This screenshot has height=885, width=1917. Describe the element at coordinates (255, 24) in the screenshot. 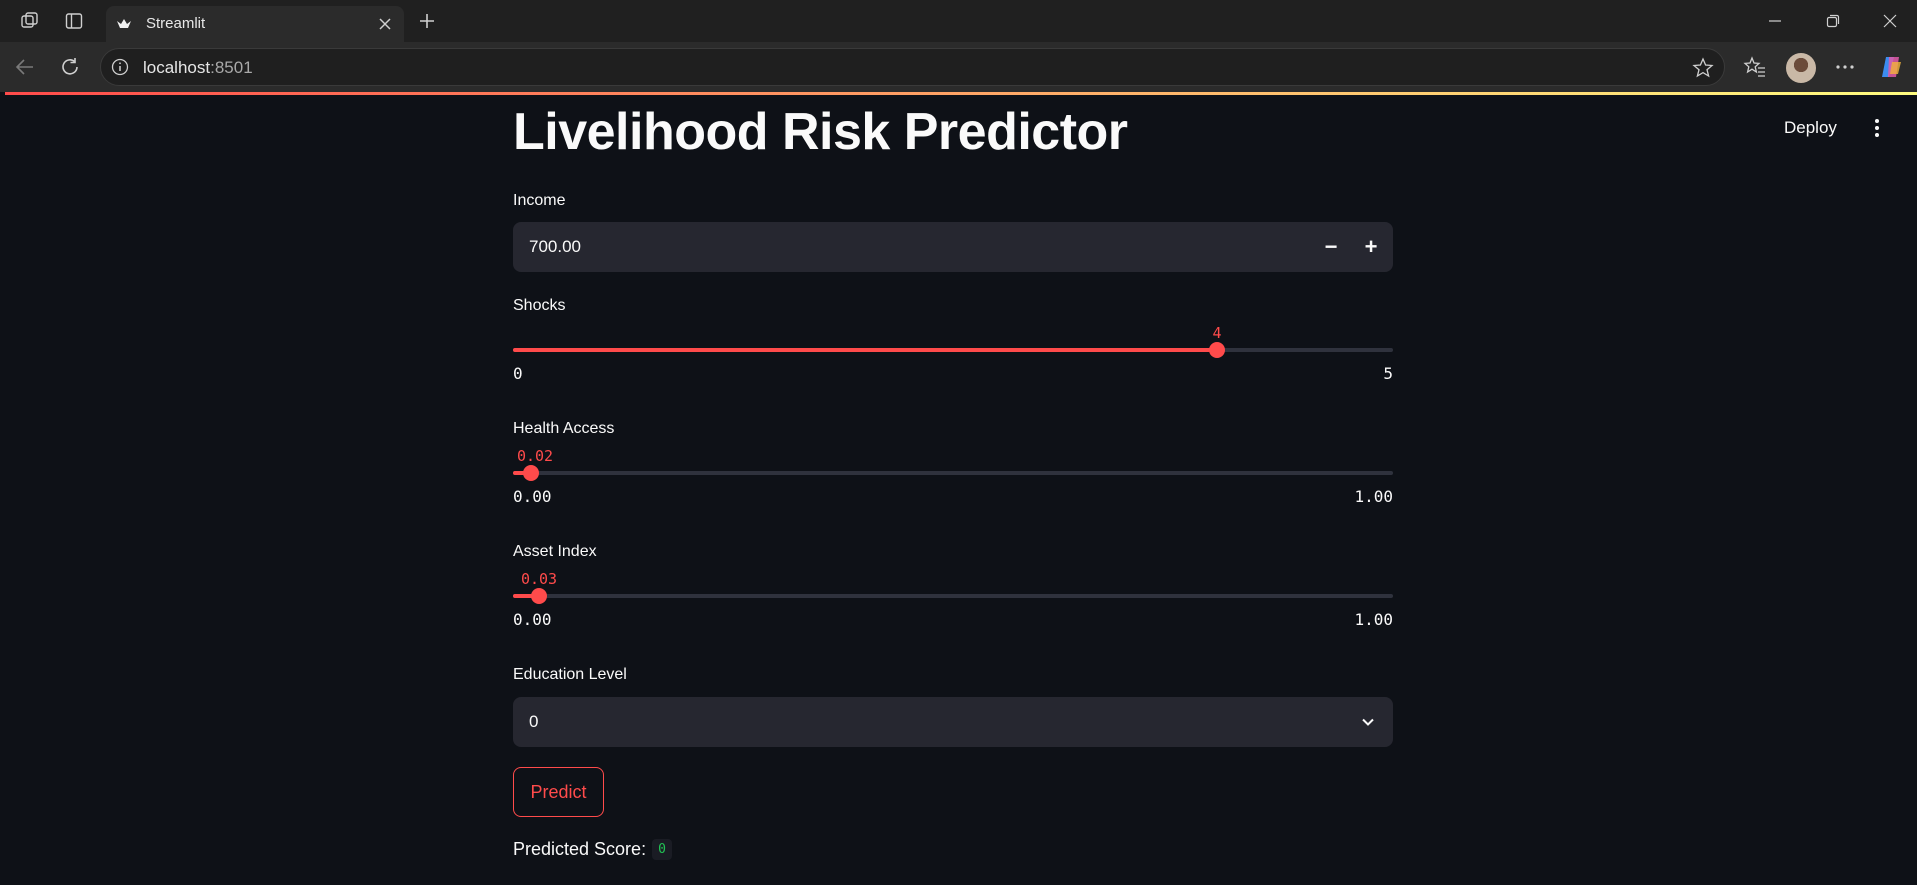

I see `browser-tab-streamlit: Streamlit` at that location.